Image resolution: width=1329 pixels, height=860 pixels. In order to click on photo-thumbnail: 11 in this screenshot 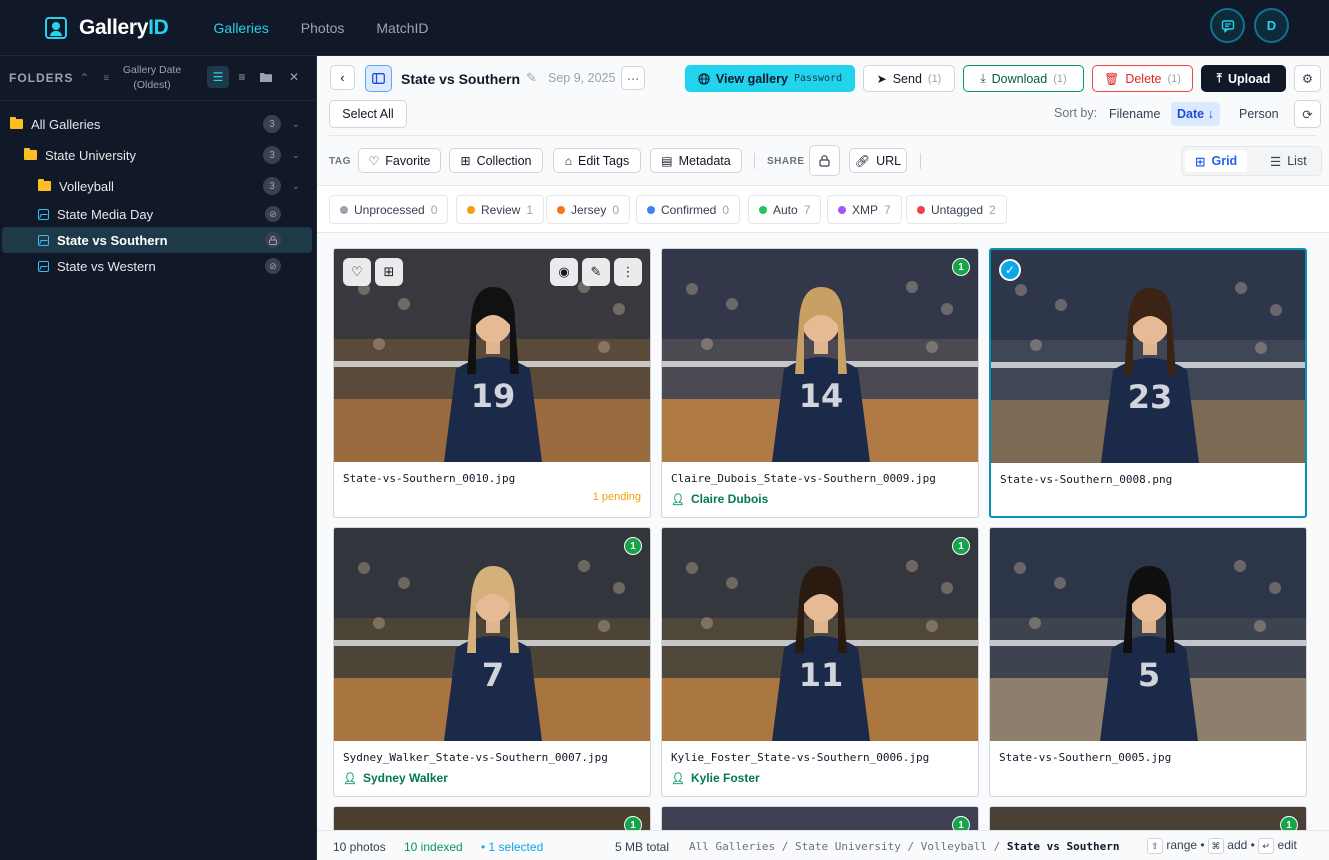, I will do `click(820, 634)`.